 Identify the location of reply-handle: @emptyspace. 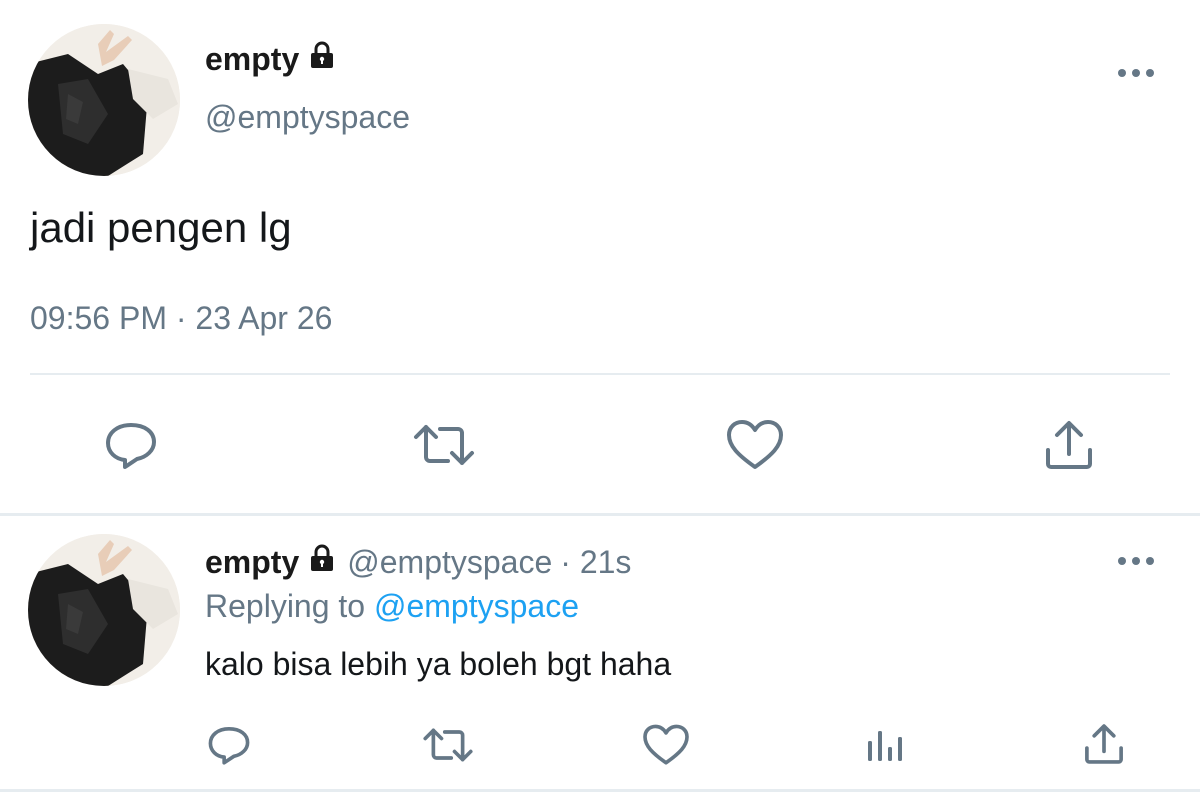
(449, 562).